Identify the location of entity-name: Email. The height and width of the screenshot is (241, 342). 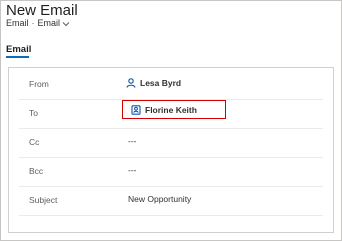
(17, 23).